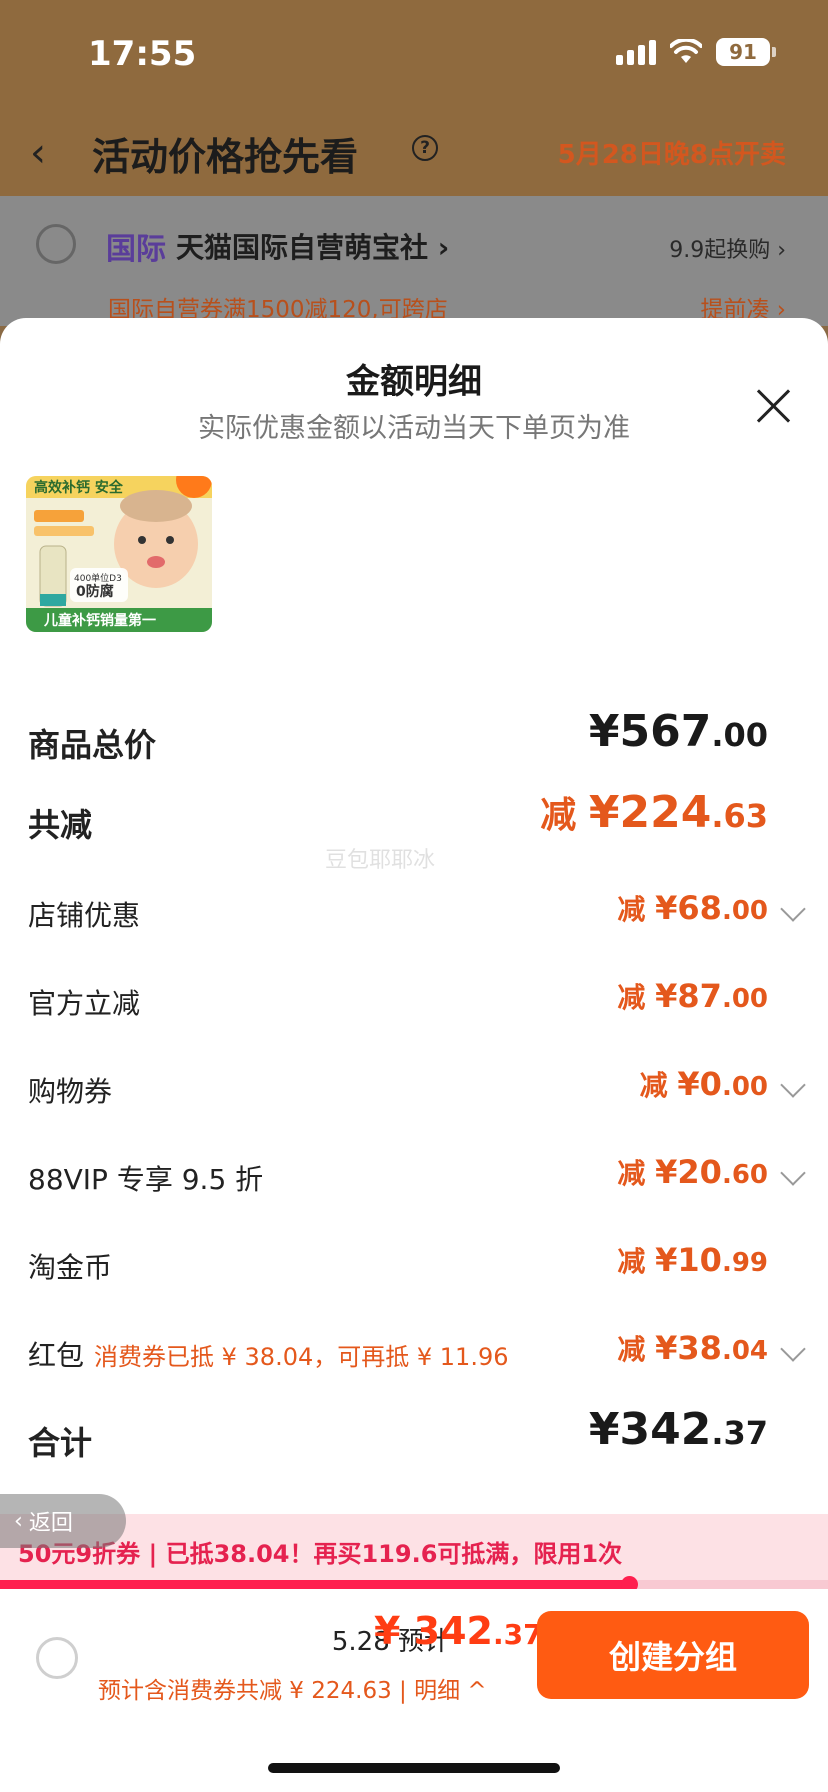 This screenshot has width=828, height=1792. Describe the element at coordinates (60, 825) in the screenshot. I see `row-label: 共减` at that location.